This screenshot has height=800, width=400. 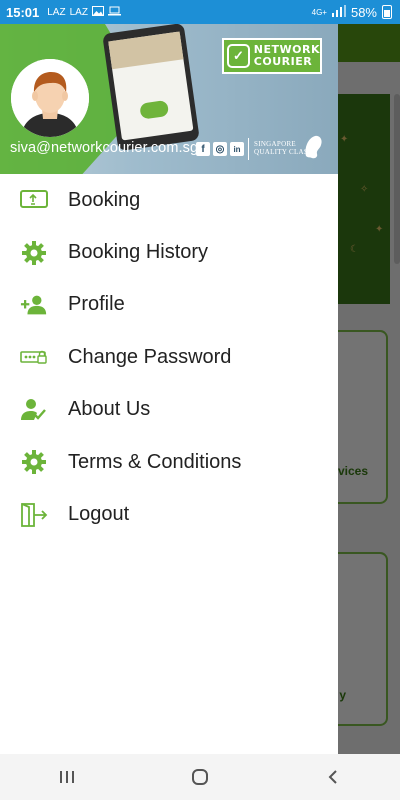 I want to click on add-person-icon, so click(x=34, y=305).